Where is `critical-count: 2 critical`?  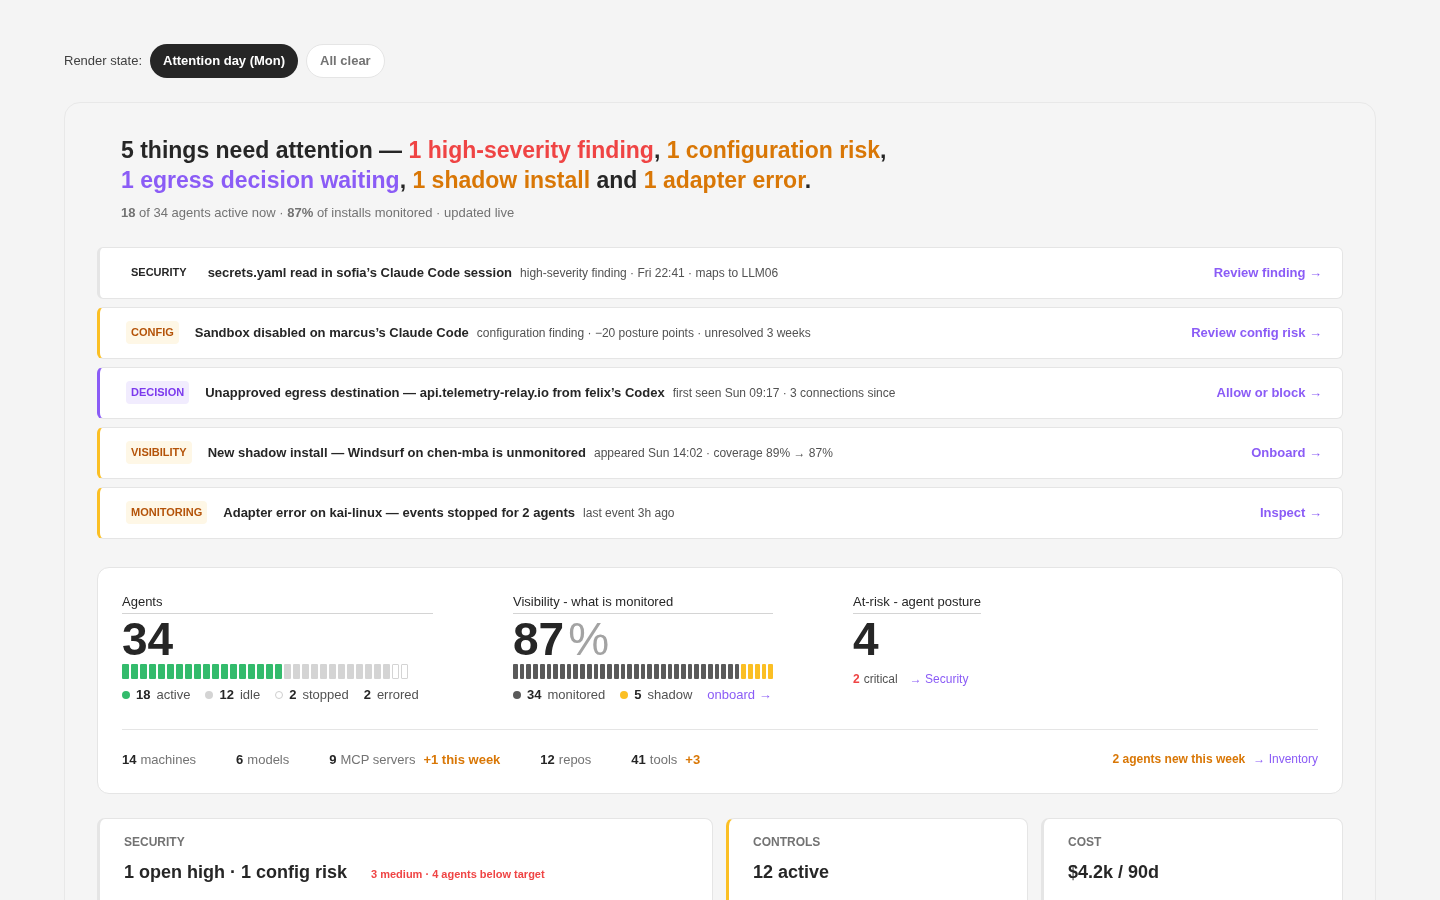 critical-count: 2 critical is located at coordinates (875, 679).